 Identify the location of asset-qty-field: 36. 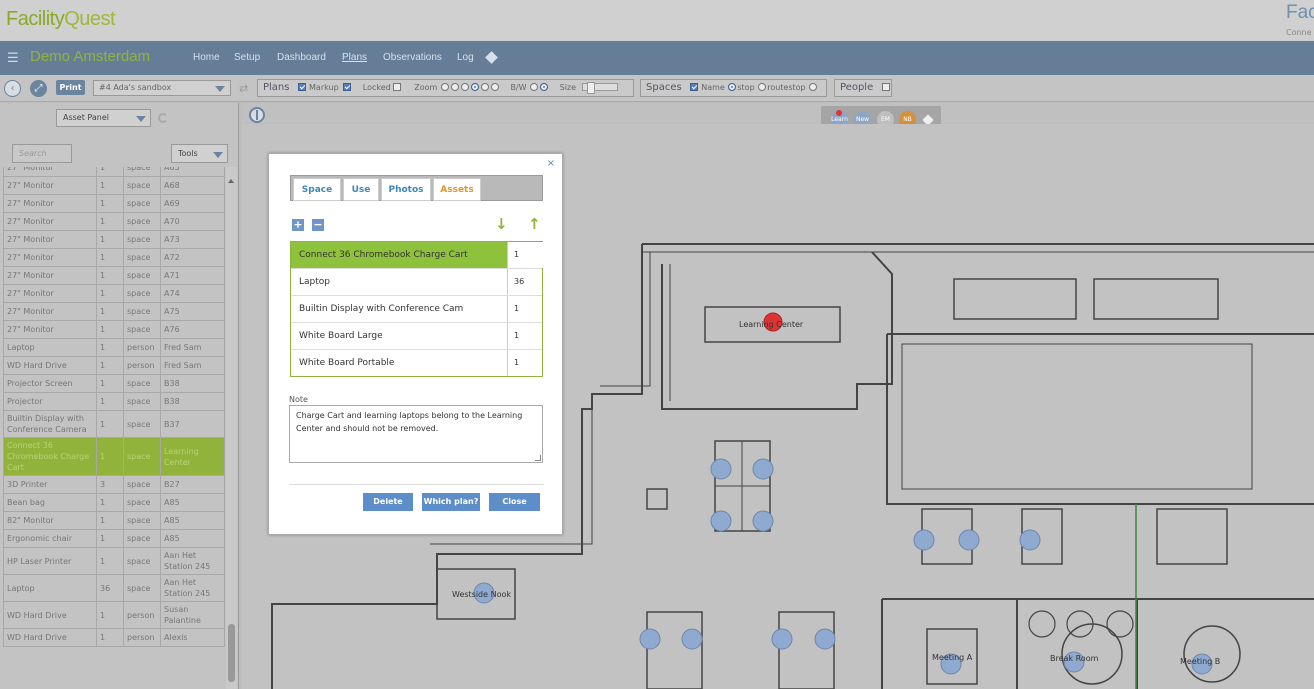
(525, 282).